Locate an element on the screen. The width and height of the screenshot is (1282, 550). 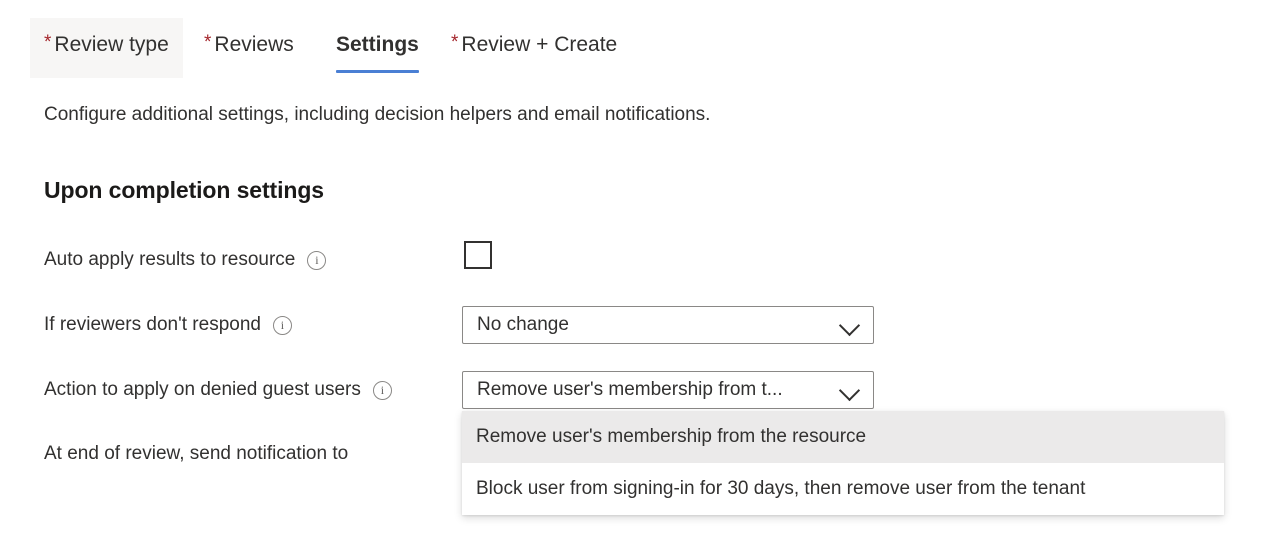
tab-label: Settings is located at coordinates (377, 44).